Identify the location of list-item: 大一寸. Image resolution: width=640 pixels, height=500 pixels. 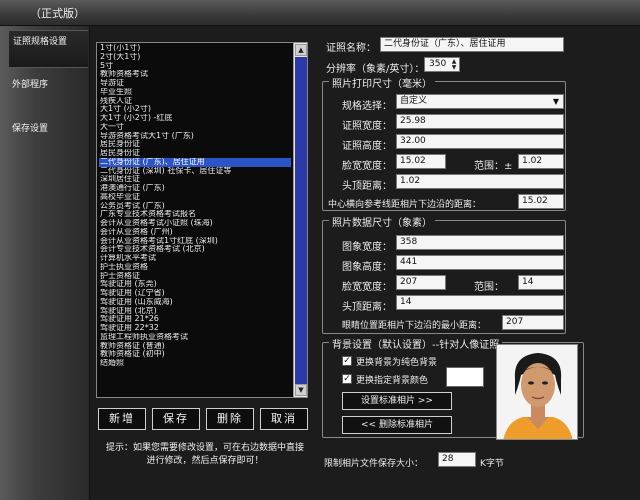
(195, 127).